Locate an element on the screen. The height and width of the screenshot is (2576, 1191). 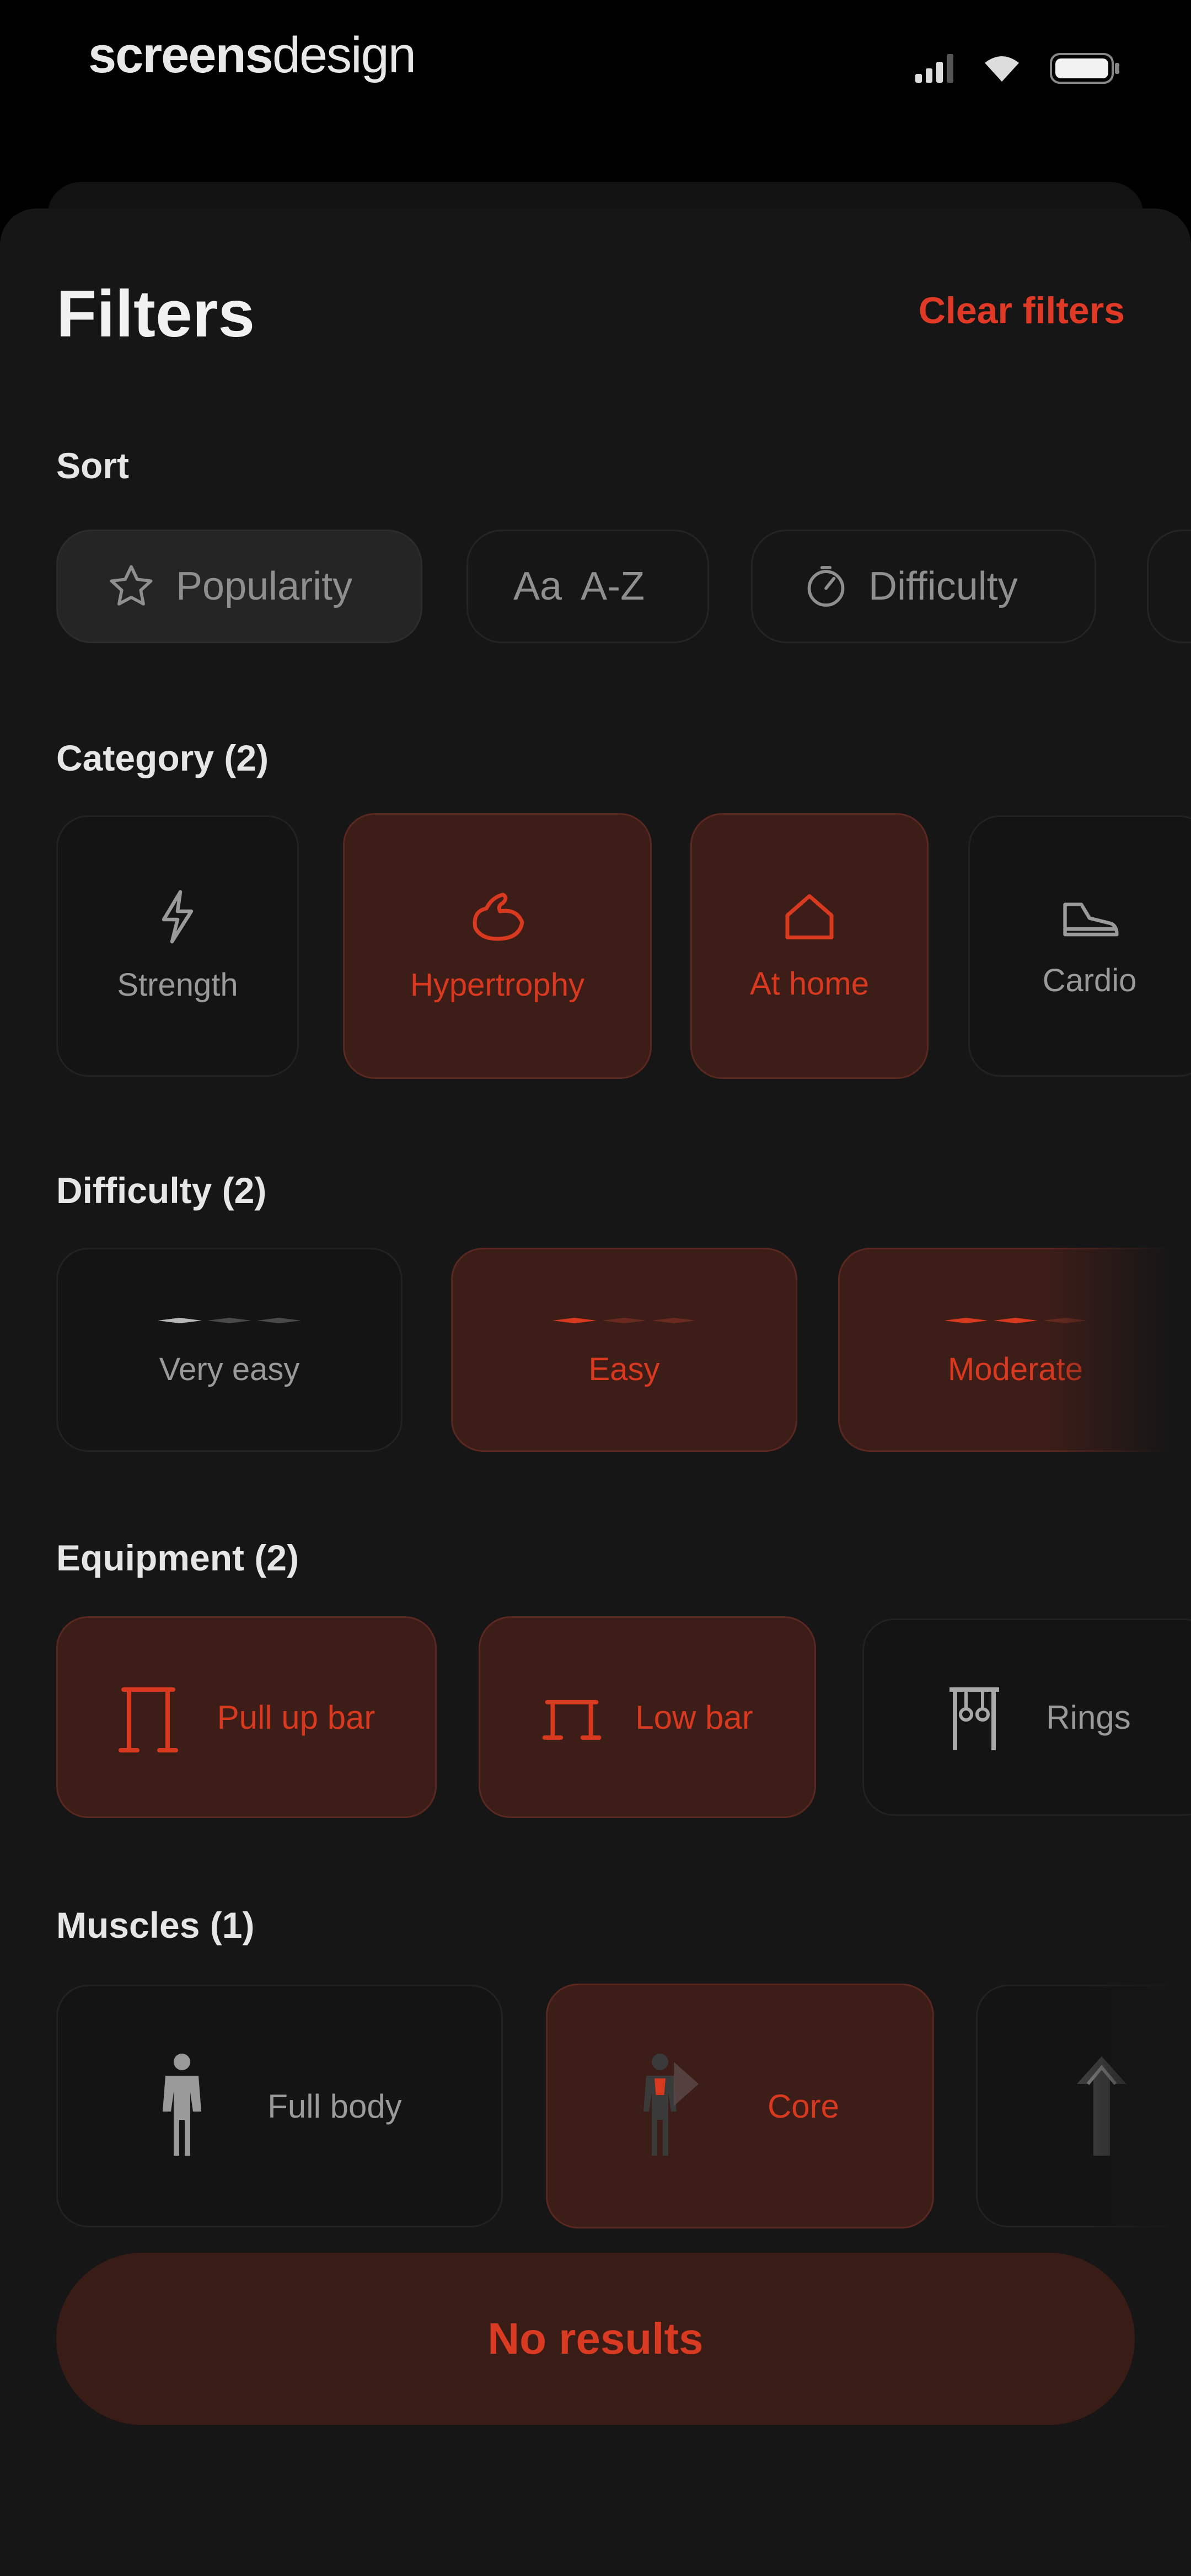
pull-up-bar-icon is located at coordinates (148, 1719).